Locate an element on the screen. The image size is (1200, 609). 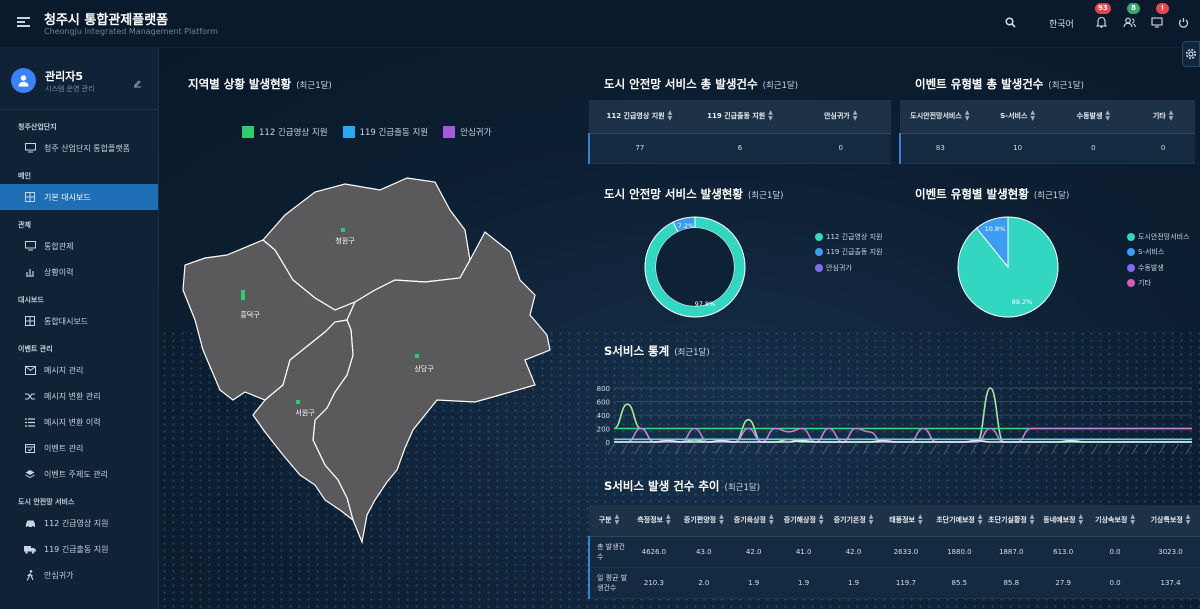
sidebar-item-label: 통합관제 is located at coordinates (59, 246).